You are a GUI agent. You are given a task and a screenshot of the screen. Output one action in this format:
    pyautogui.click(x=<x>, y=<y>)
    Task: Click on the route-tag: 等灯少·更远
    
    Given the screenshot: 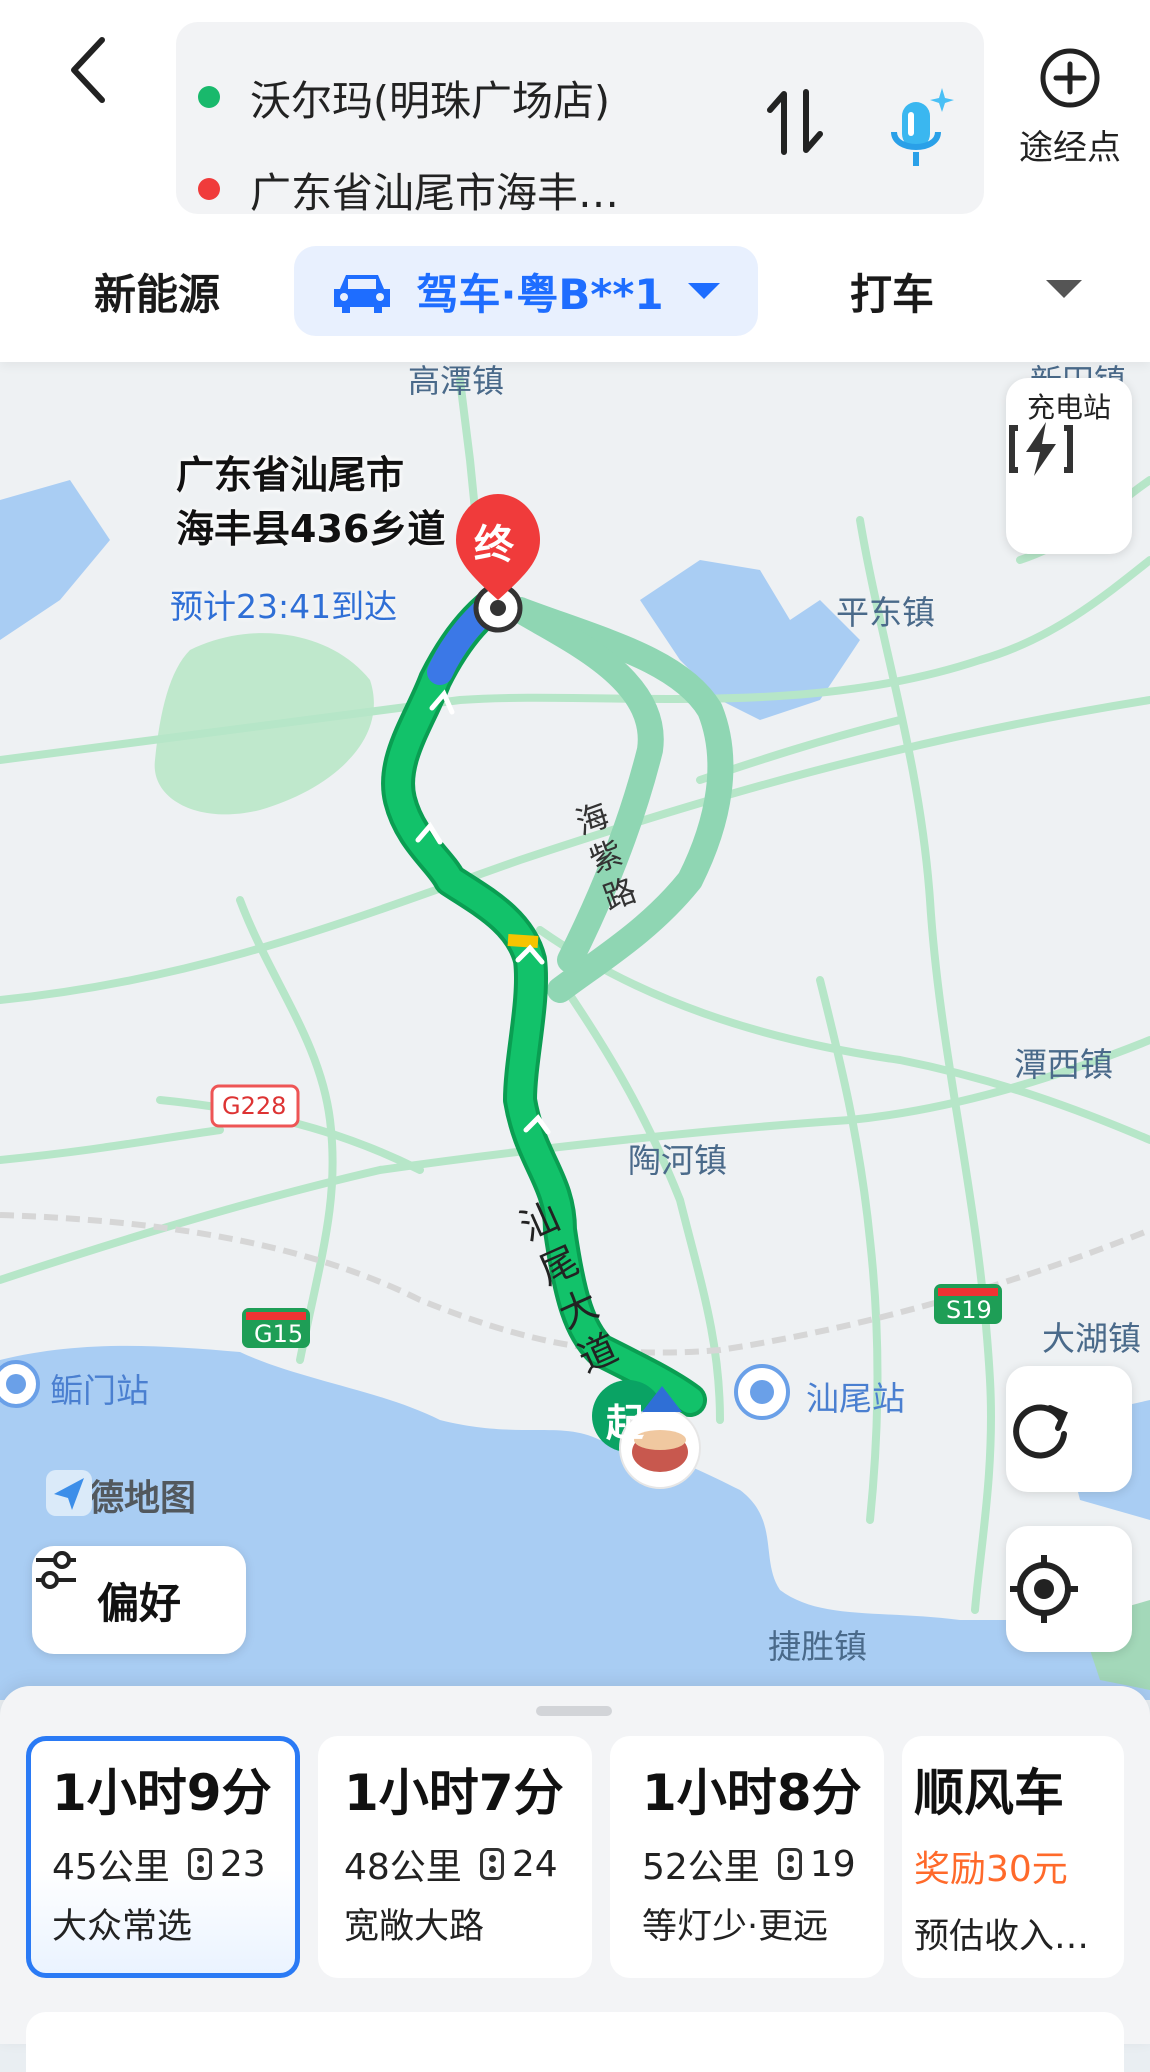 What is the action you would take?
    pyautogui.click(x=735, y=1927)
    